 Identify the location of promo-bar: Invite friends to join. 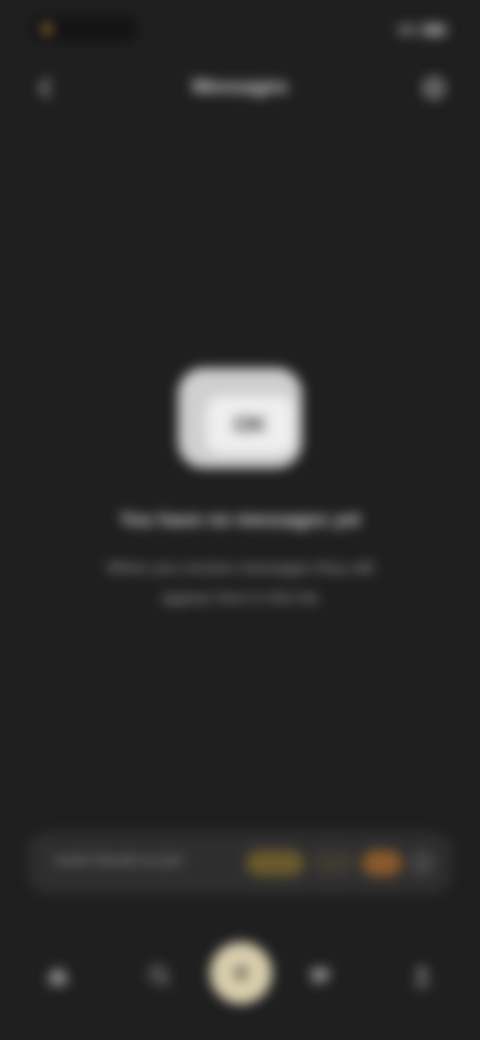
(240, 863).